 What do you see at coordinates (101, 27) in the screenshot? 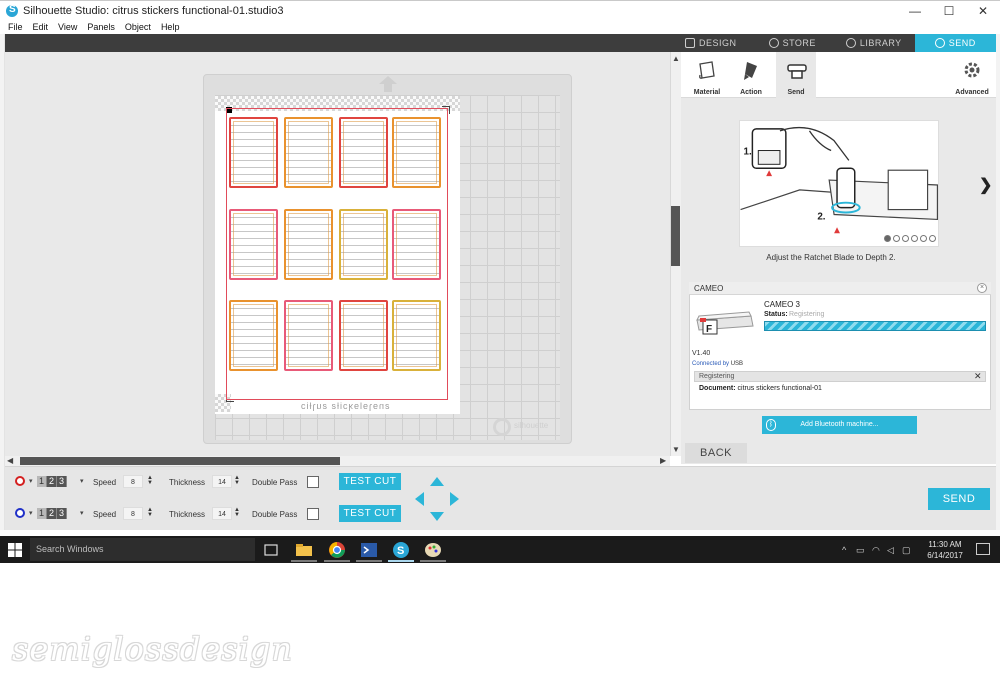
I see `menu-panels: Panels` at bounding box center [101, 27].